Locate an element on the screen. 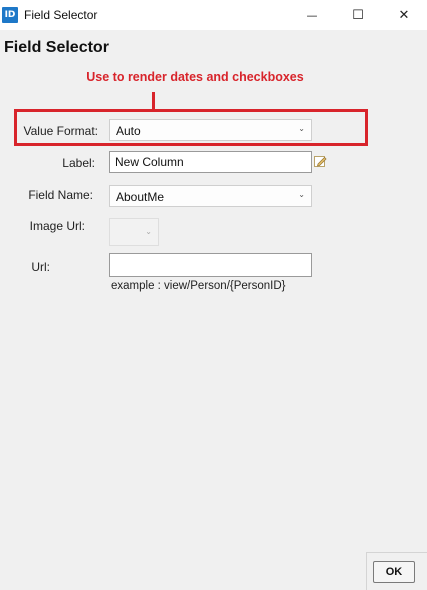  page-title: Field Selector is located at coordinates (56, 47).